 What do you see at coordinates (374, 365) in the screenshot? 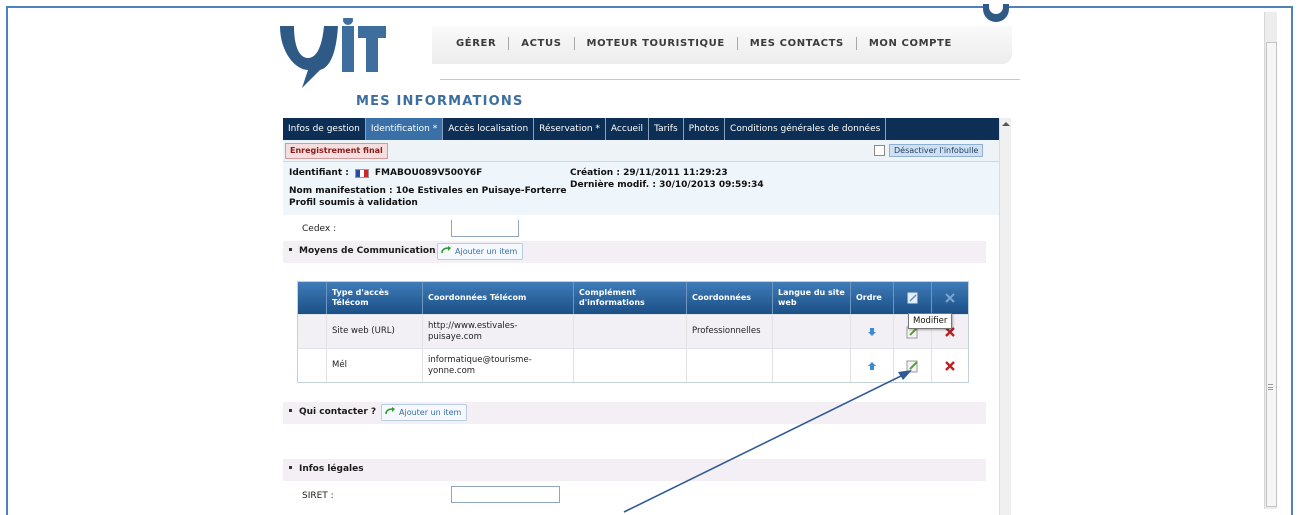
I see `cell-type: Mél` at bounding box center [374, 365].